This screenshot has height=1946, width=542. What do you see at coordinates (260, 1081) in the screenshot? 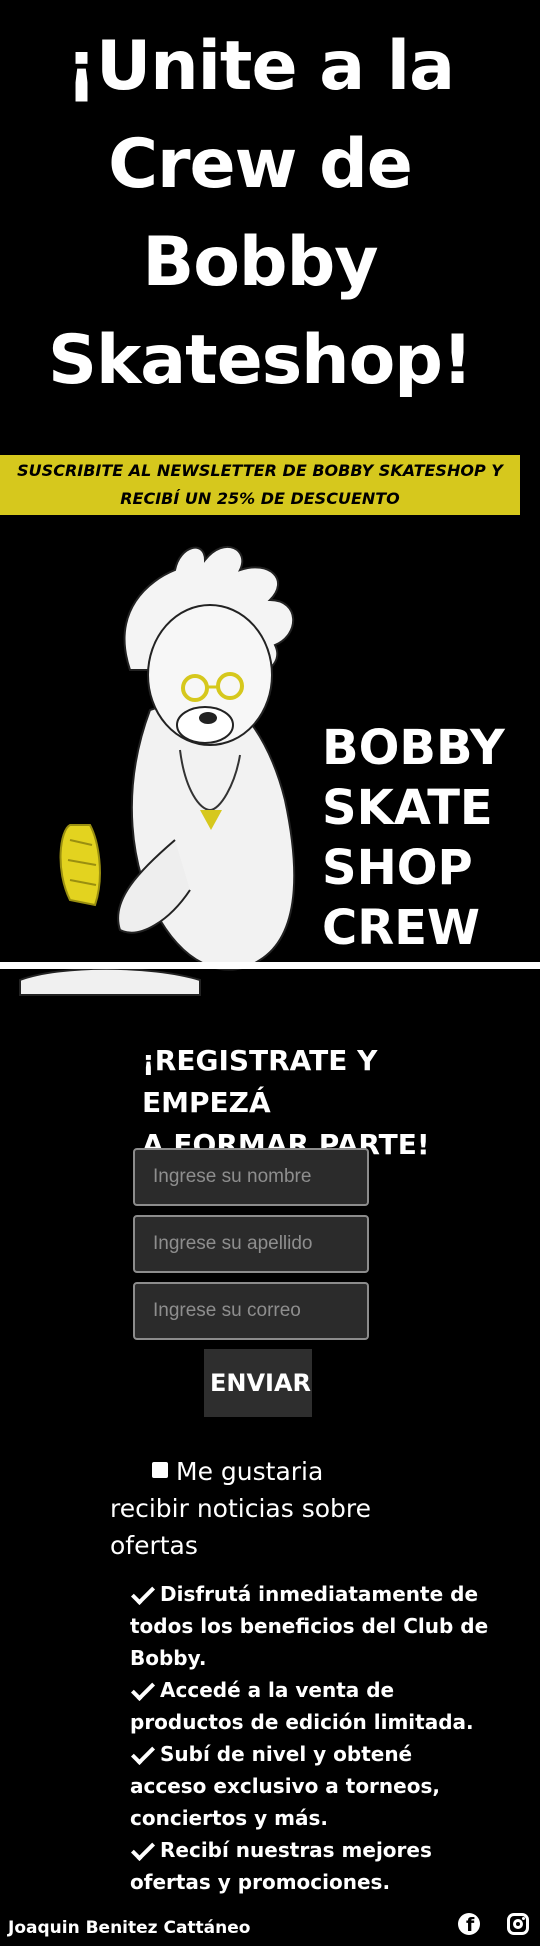
I see `register-title-line: ¡REGISTRATE Y EMPEZÁ` at bounding box center [260, 1081].